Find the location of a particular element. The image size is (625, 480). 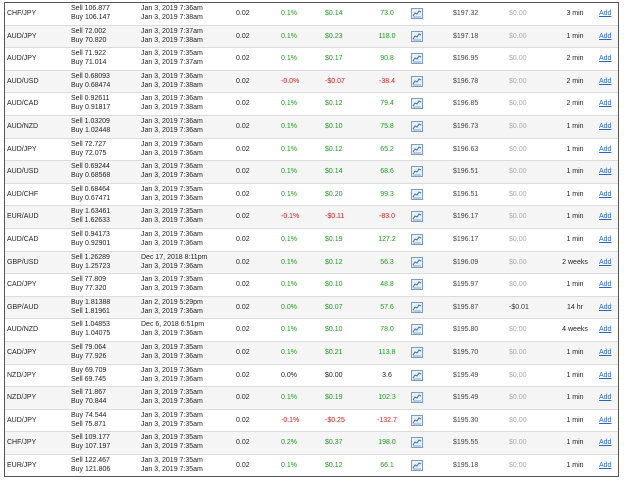

currency-pair: GBP/AUD is located at coordinates (23, 307).